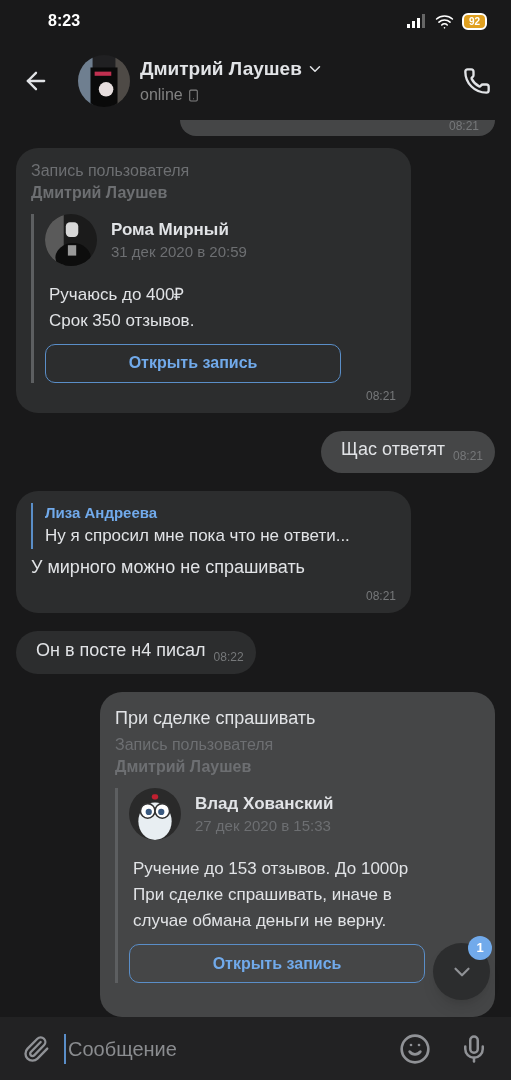  What do you see at coordinates (170, 229) in the screenshot?
I see `post-author: Рома Мирный` at bounding box center [170, 229].